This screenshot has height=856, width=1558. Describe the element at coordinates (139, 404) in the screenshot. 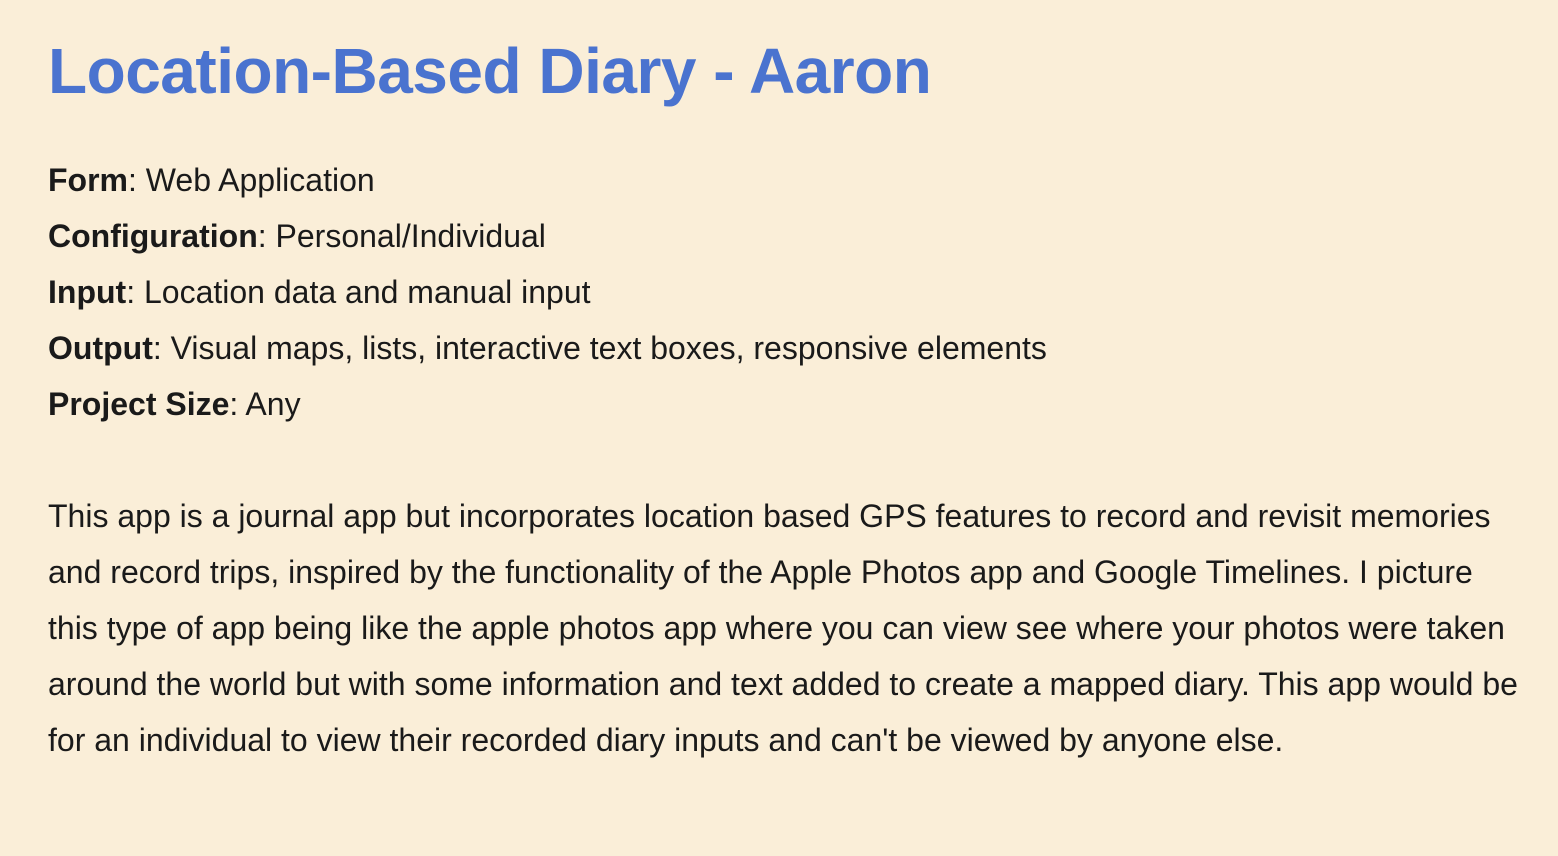

I see `meta-key: Project Size` at that location.